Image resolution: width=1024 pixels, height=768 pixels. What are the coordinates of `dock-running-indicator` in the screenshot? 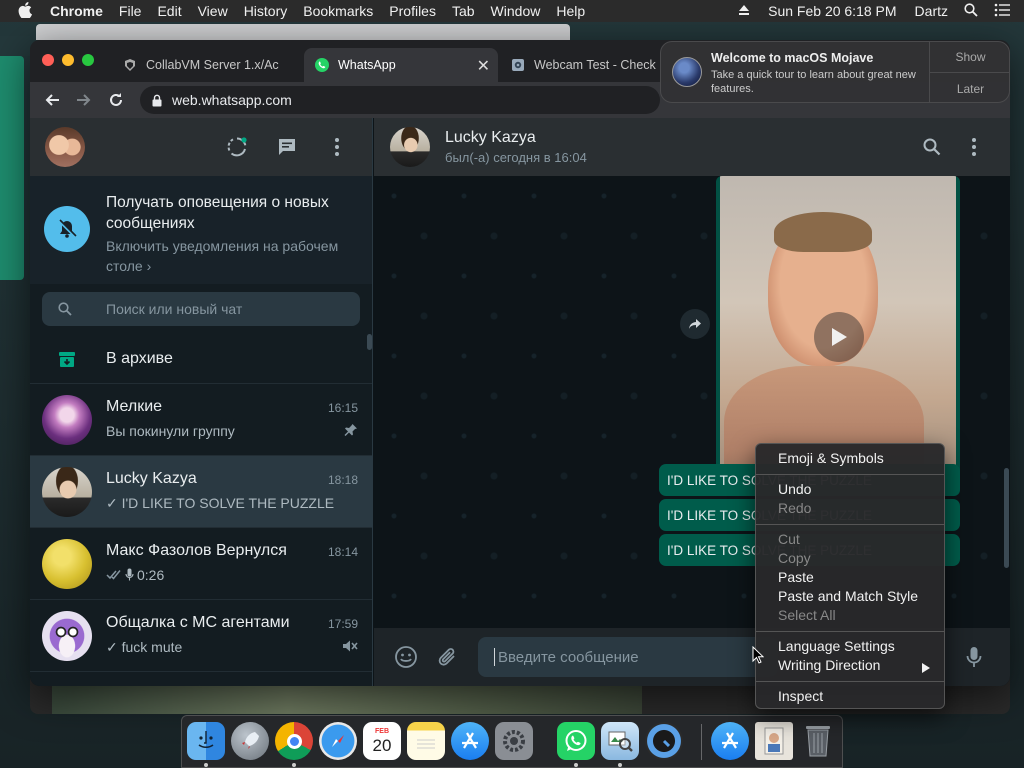 It's located at (206, 765).